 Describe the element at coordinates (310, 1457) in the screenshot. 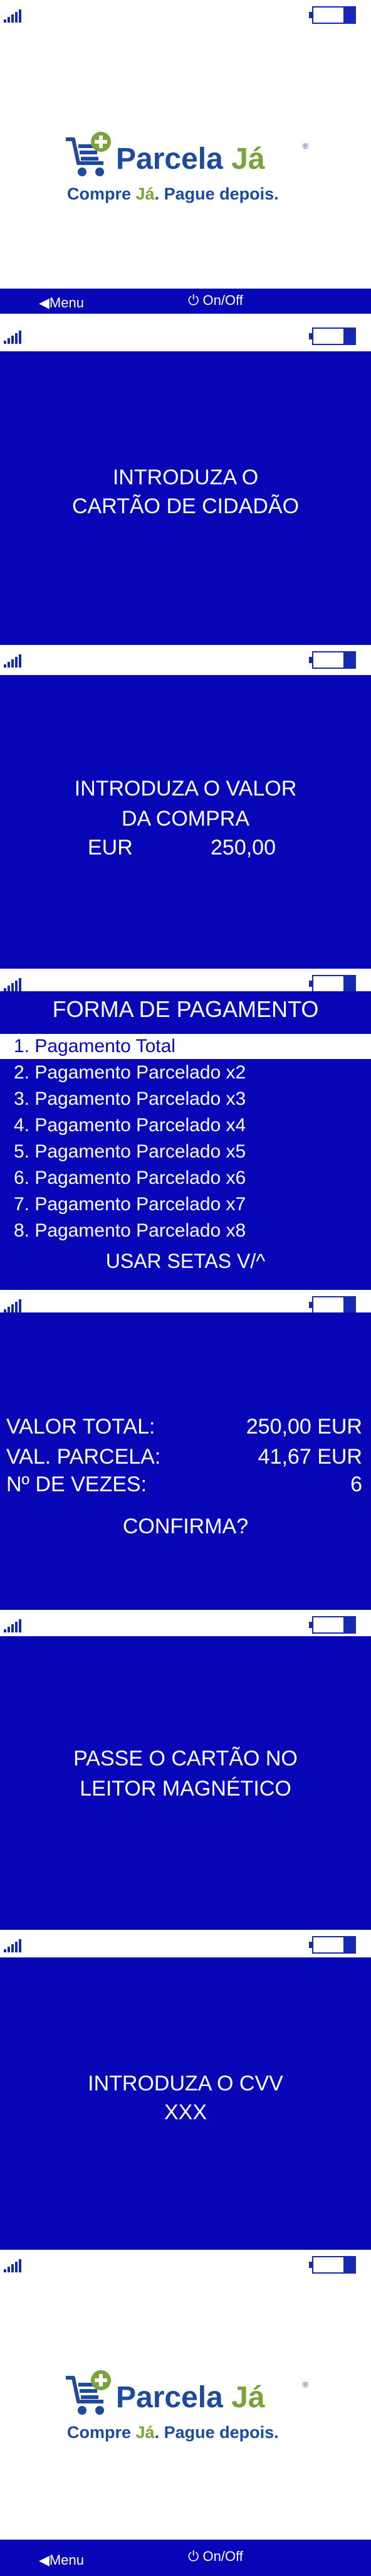

I see `installment-value: 41,67 EUR` at that location.